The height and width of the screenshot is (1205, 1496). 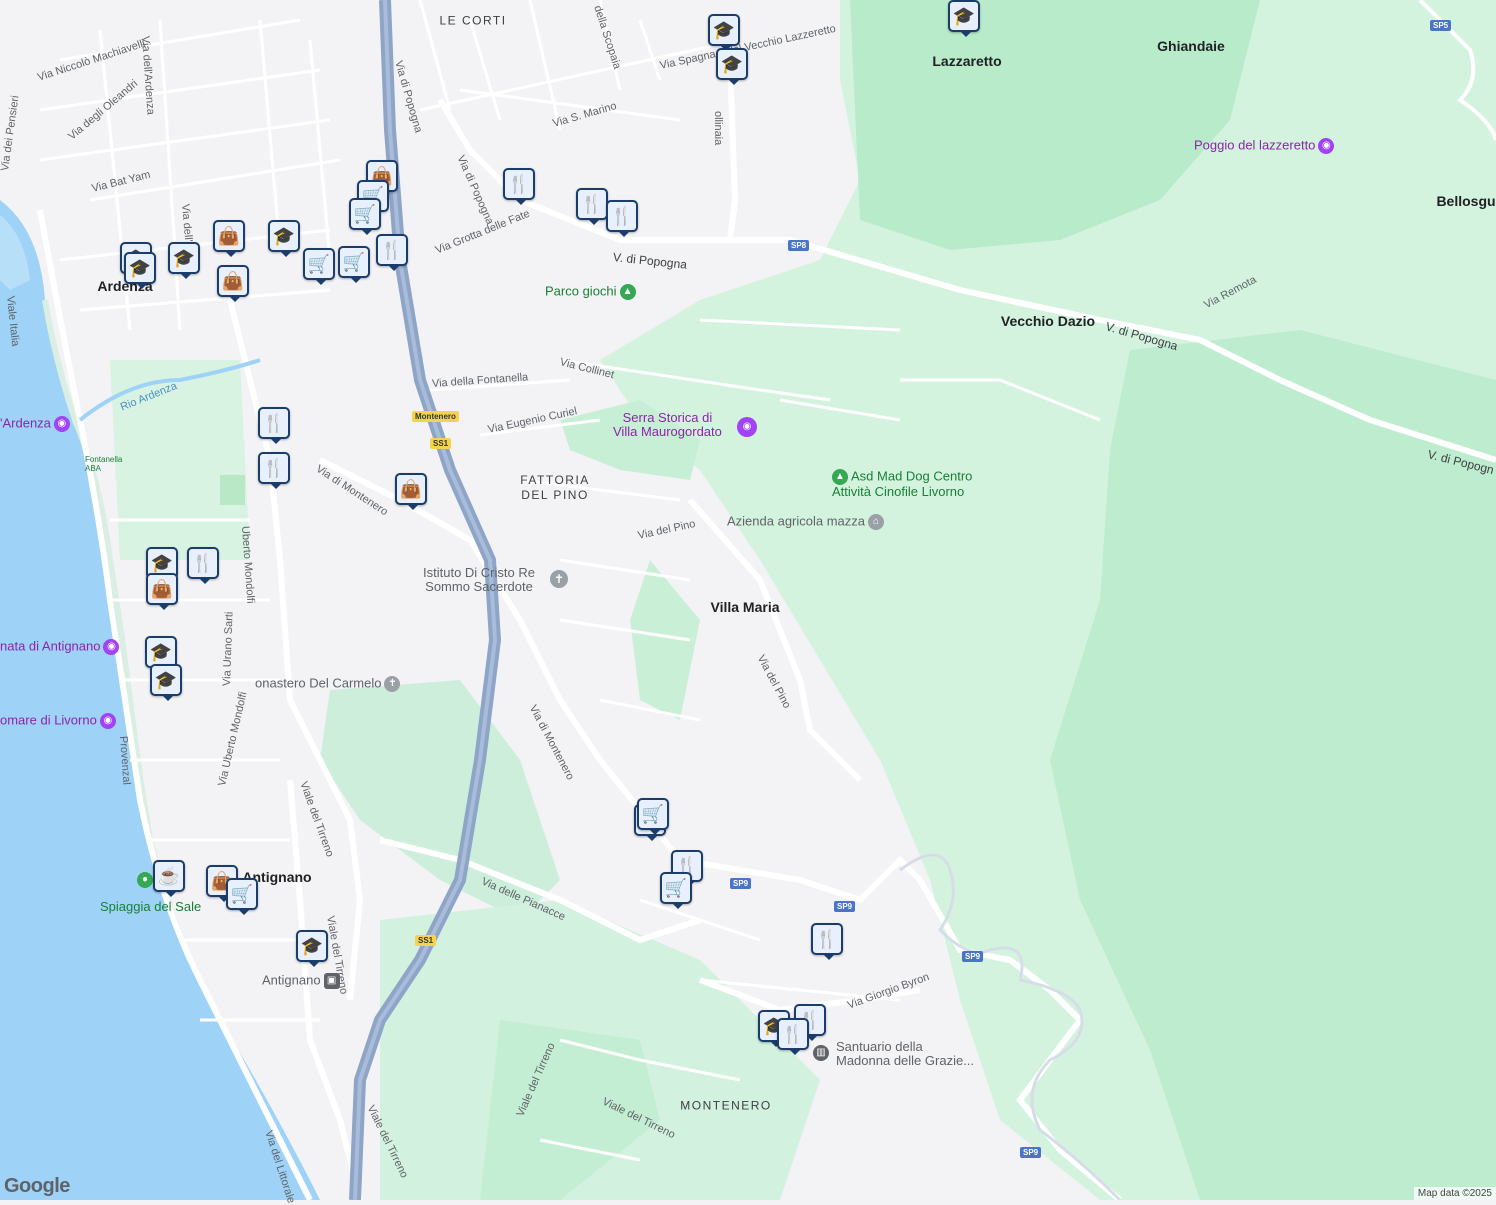 I want to click on poi-lungomare-livorno: omare di Livorno ◉, so click(x=58, y=721).